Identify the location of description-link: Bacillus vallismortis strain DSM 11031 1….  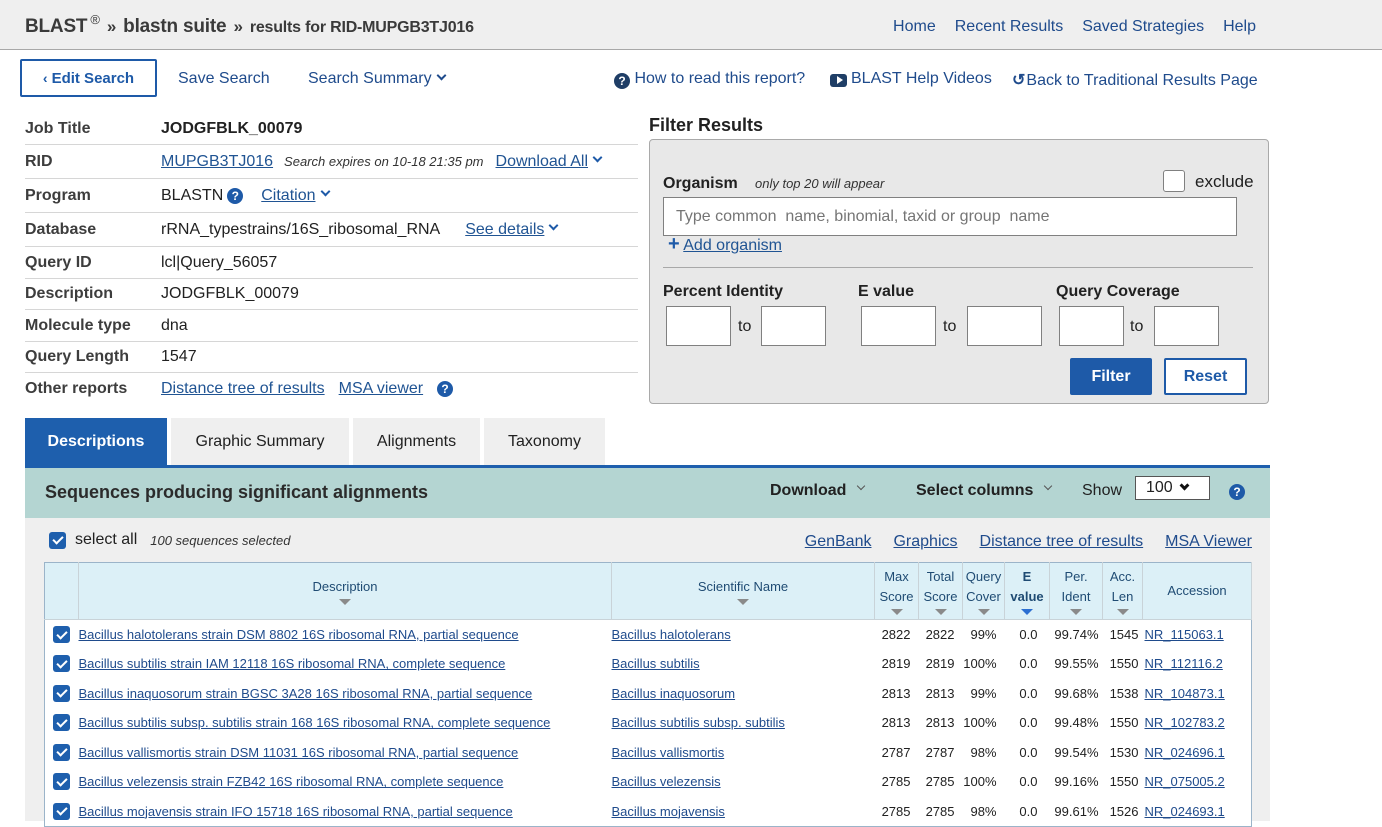
(299, 752).